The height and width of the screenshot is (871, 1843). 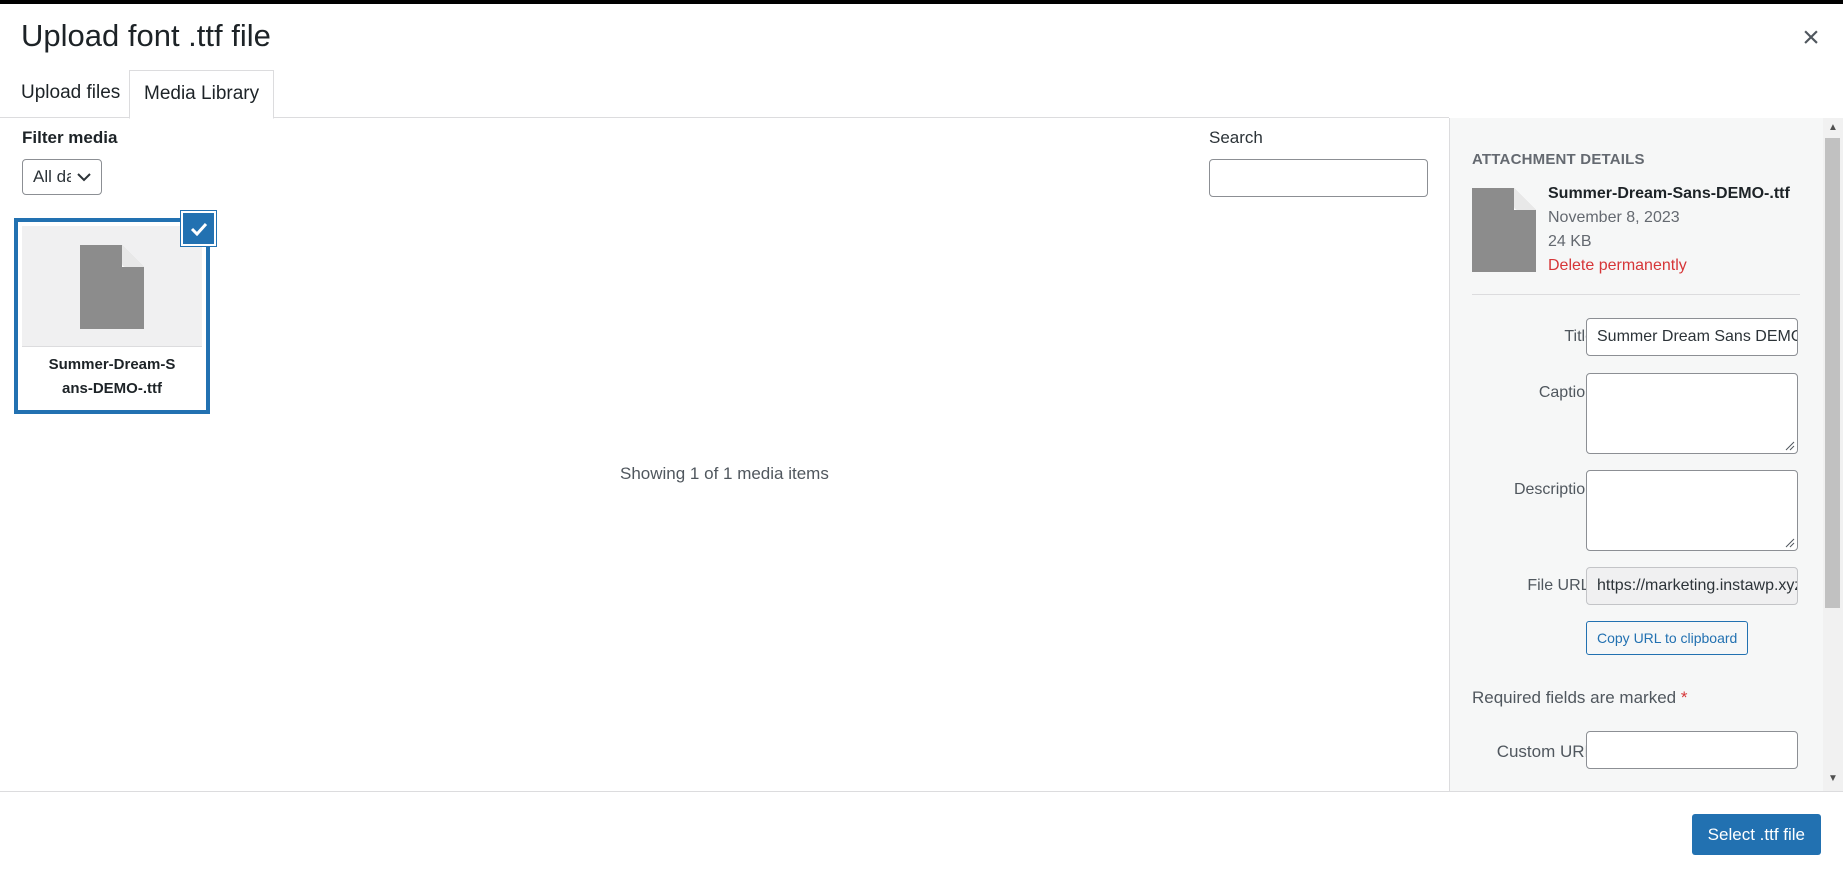 What do you see at coordinates (1692, 586) in the screenshot?
I see `file-url-field: https://marketing.instawp.xyz` at bounding box center [1692, 586].